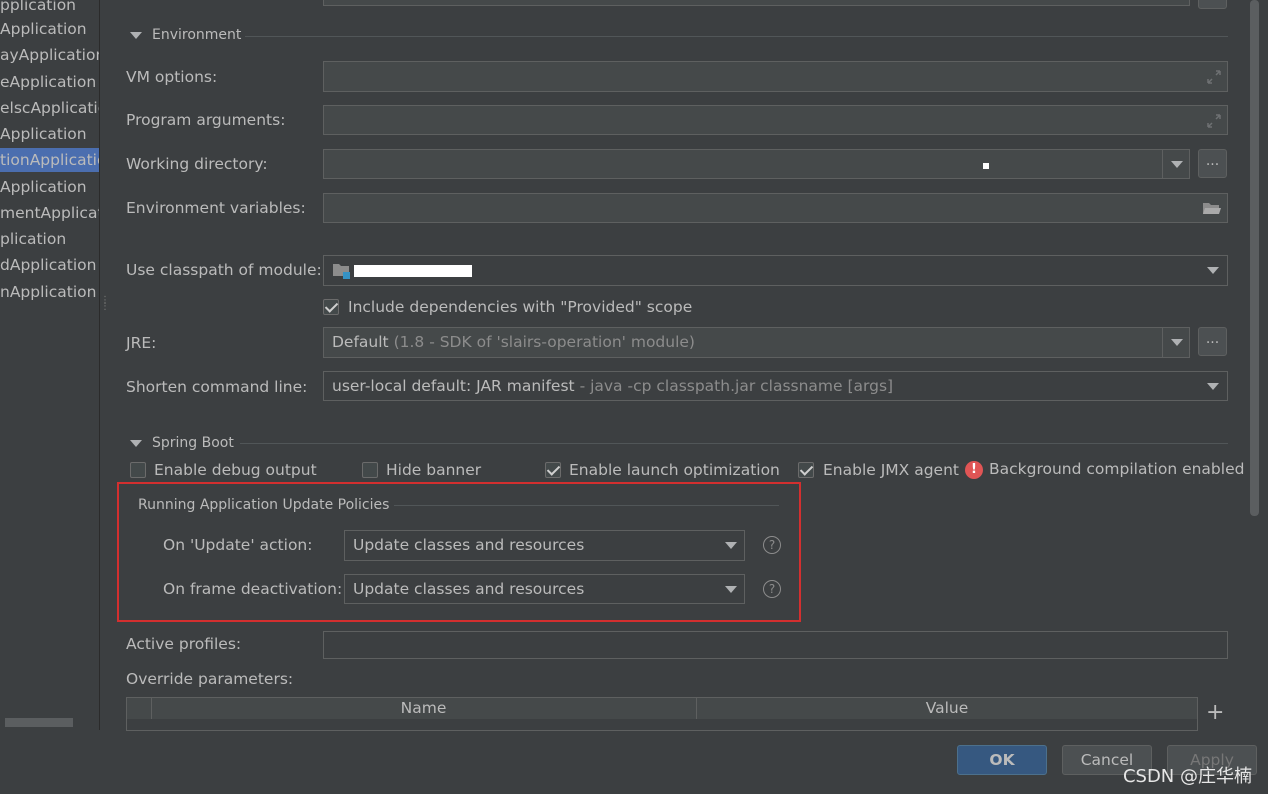 The height and width of the screenshot is (794, 1268). I want to click on list-item: plication, so click(49, 239).